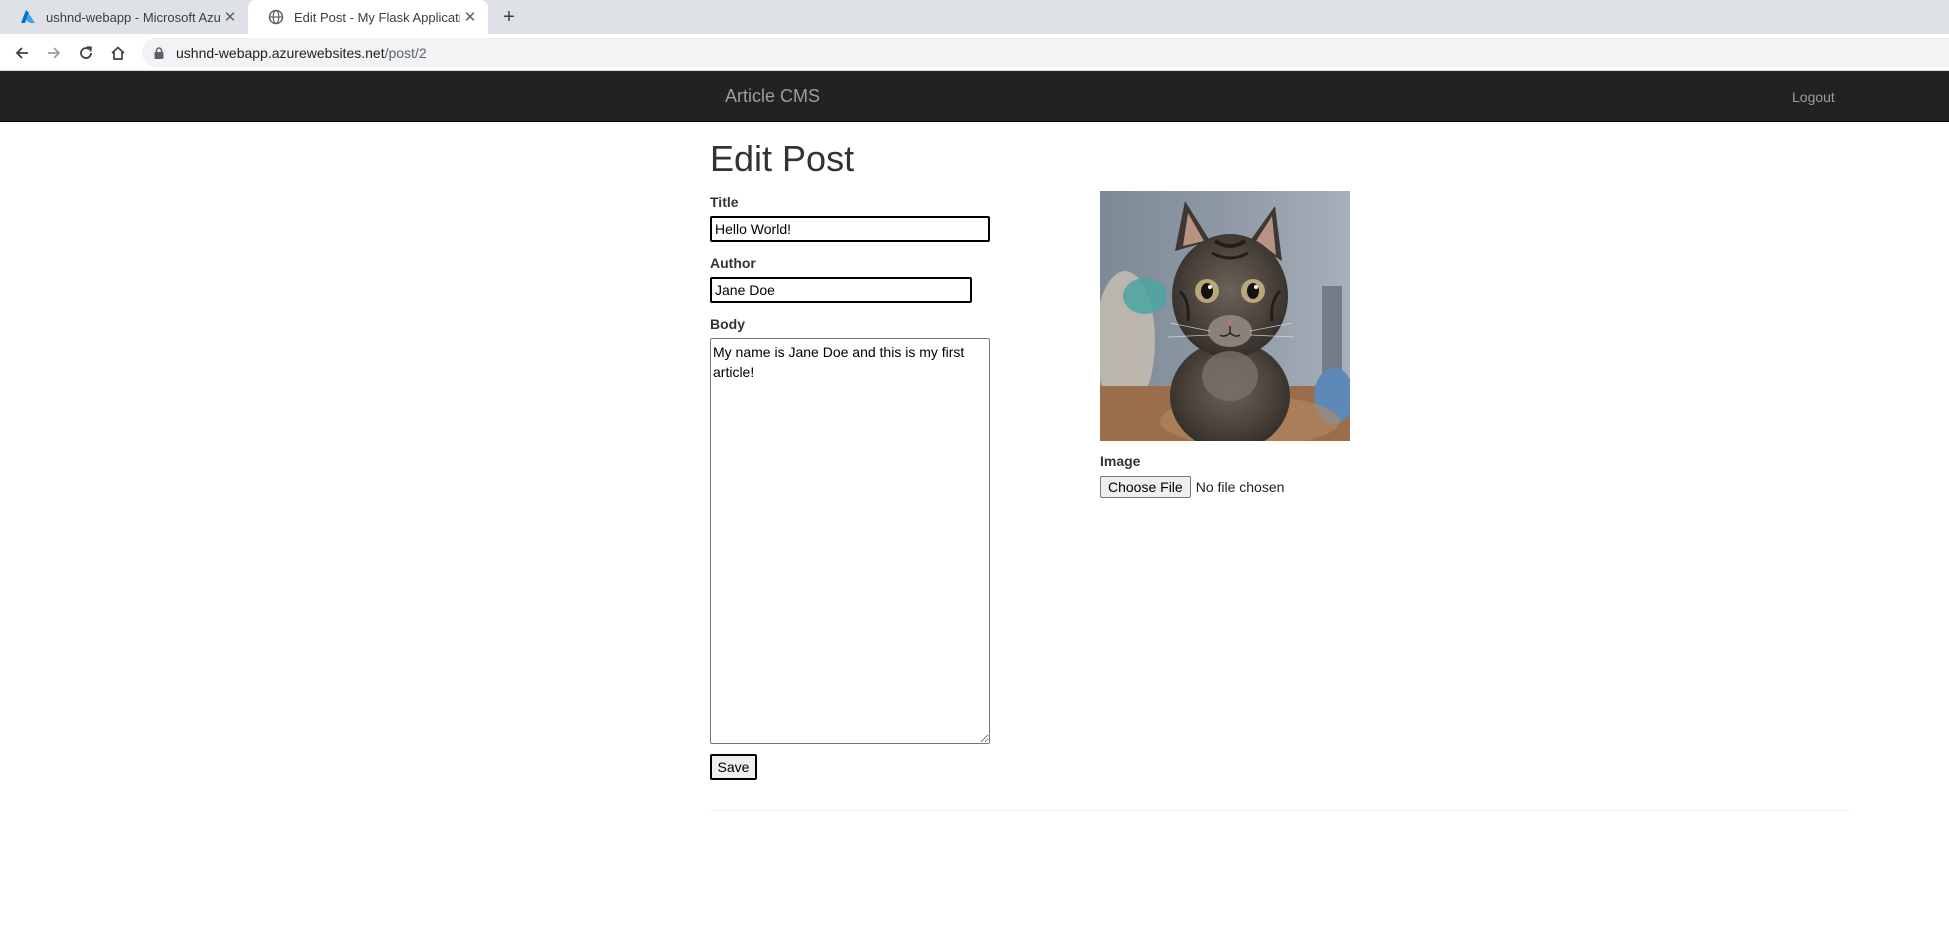  What do you see at coordinates (1240, 487) in the screenshot?
I see `no-file-text: No file chosen` at bounding box center [1240, 487].